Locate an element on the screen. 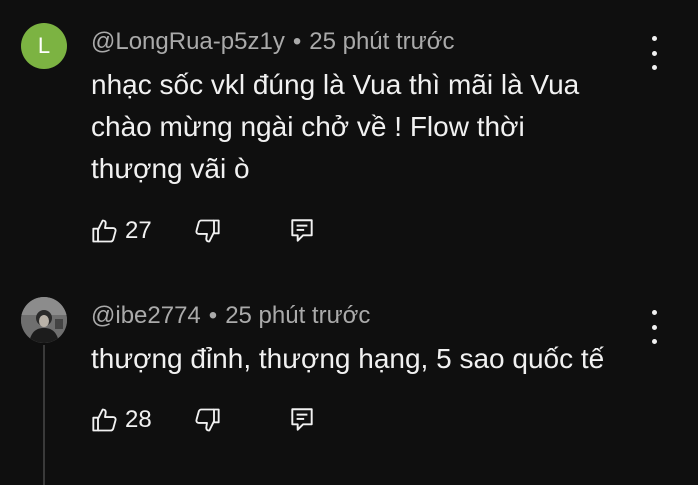 The height and width of the screenshot is (485, 698). avatar is located at coordinates (44, 320).